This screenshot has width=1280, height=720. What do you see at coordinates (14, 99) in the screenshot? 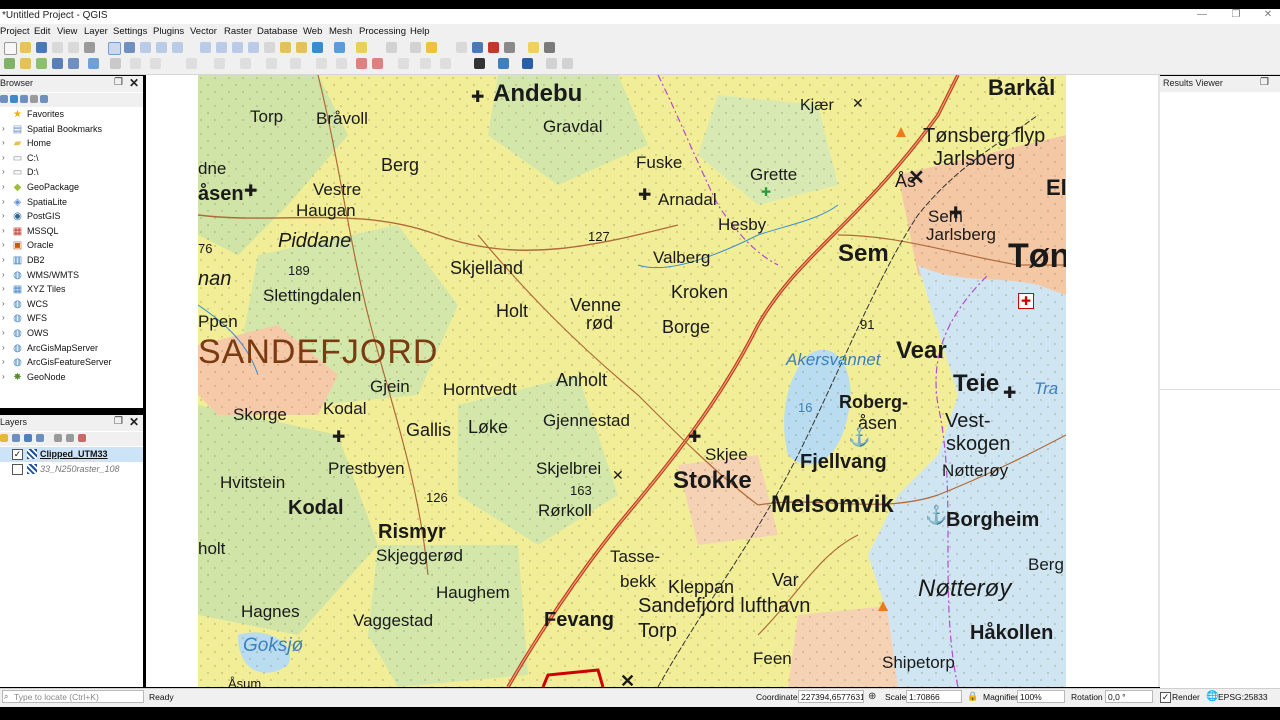
I see `refresh-browser-icon` at bounding box center [14, 99].